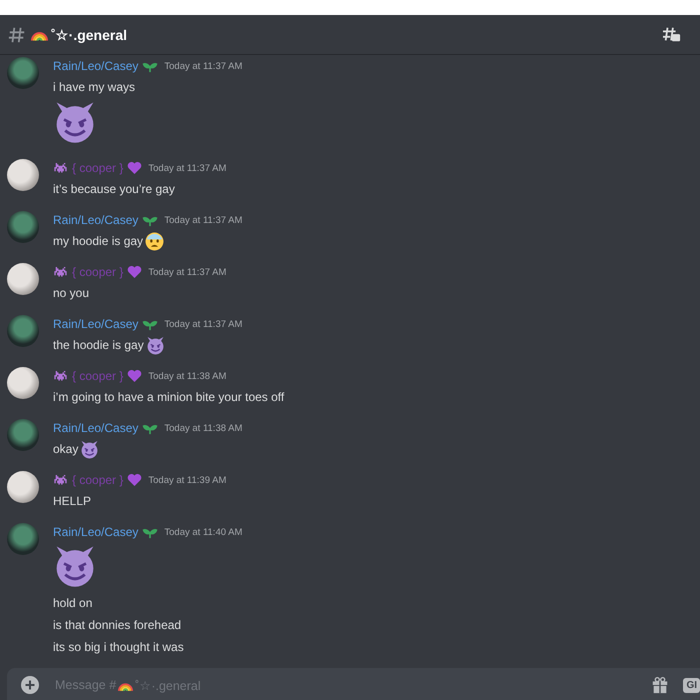  I want to click on channel-title: ˚☆·.general, so click(89, 34).